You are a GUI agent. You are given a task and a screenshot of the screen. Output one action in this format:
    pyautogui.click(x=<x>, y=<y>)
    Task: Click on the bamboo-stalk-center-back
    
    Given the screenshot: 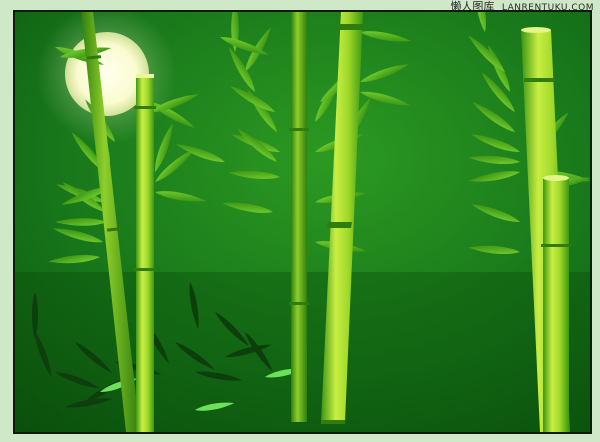 What is the action you would take?
    pyautogui.click(x=299, y=217)
    